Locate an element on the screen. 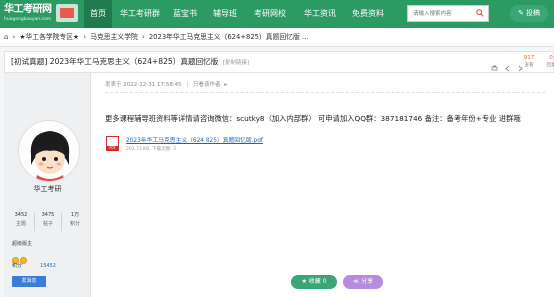 The height and width of the screenshot is (297, 554). search-box is located at coordinates (448, 13).